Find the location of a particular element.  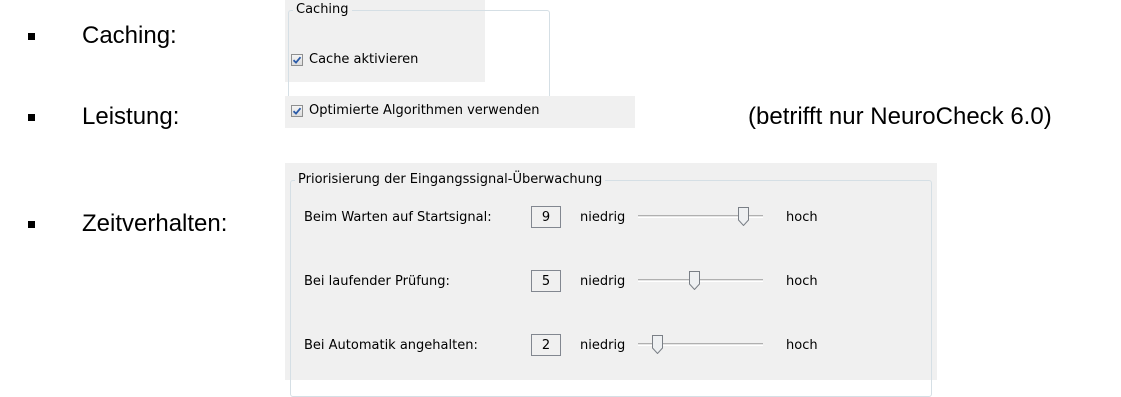

caching-group-title: Caching is located at coordinates (322, 10).